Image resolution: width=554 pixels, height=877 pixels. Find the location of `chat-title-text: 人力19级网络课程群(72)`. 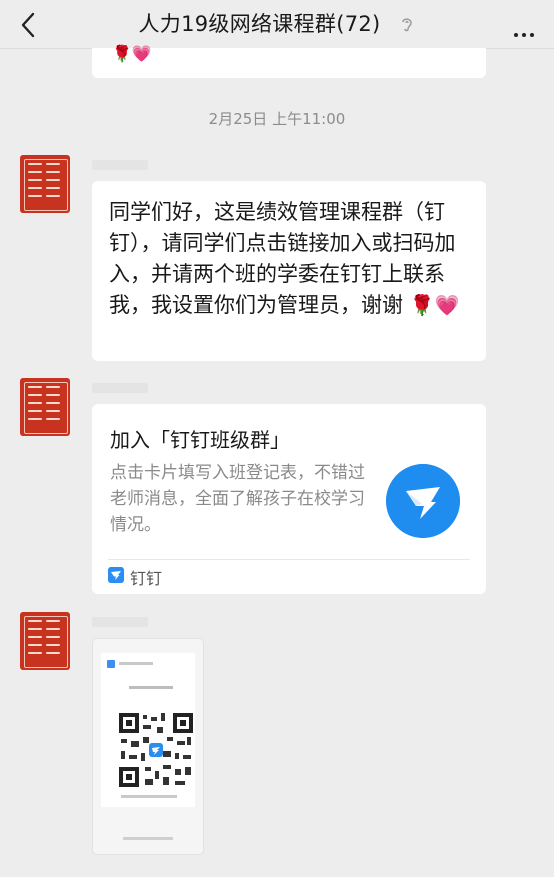

chat-title-text: 人力19级网络课程群(72) is located at coordinates (259, 24).